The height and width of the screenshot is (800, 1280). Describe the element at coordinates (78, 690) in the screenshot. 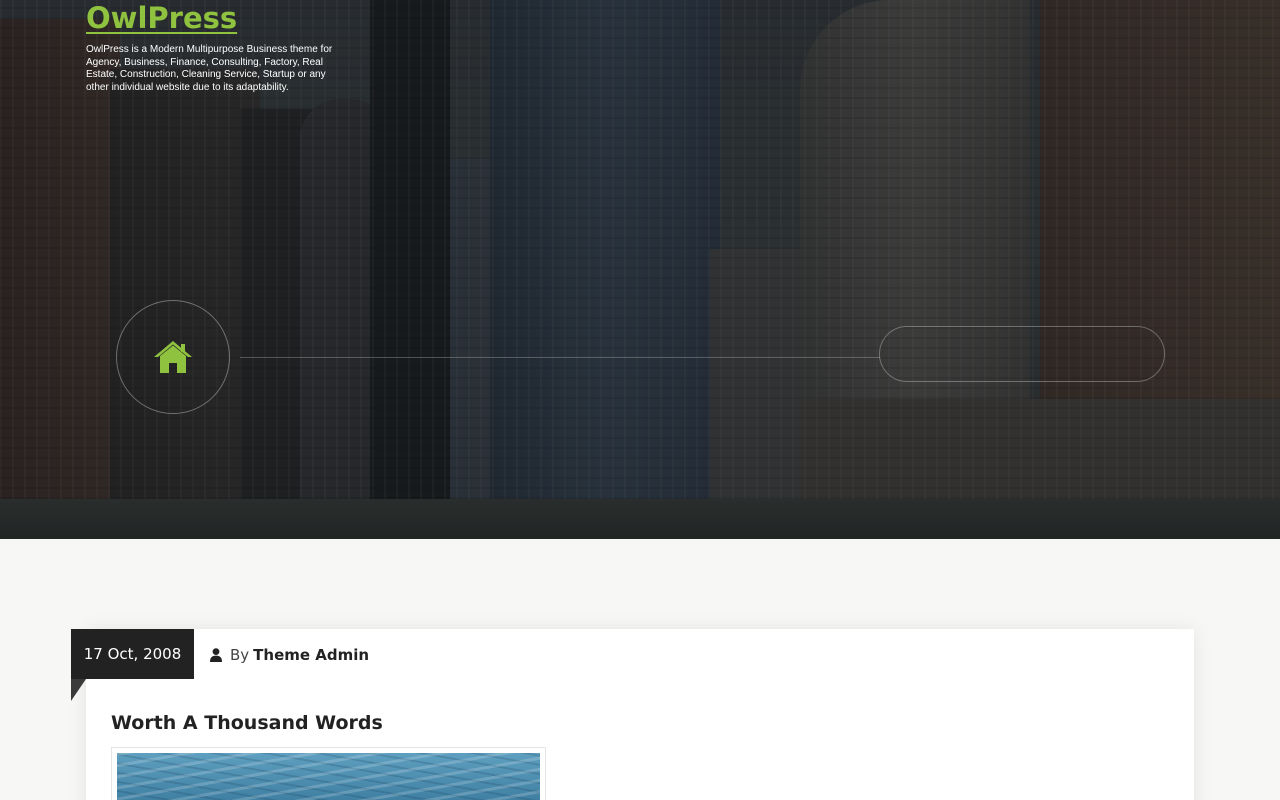

I see `date-badge-fold` at that location.